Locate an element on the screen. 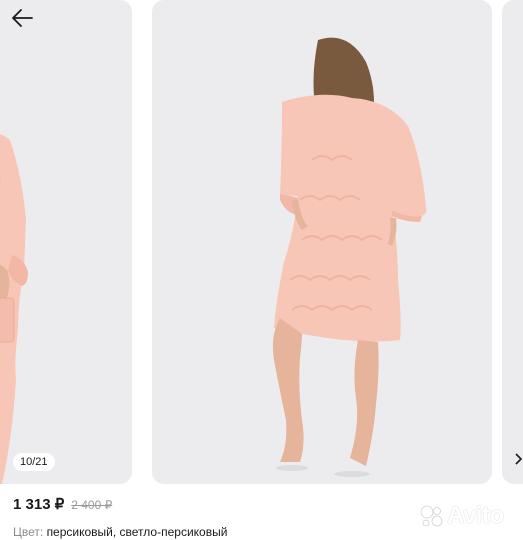 Image resolution: width=523 pixels, height=540 pixels. chevron-right-icon is located at coordinates (518, 459).